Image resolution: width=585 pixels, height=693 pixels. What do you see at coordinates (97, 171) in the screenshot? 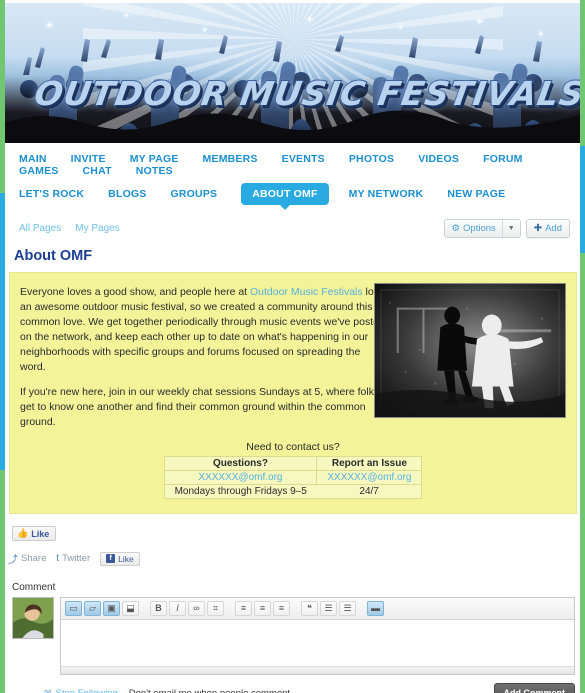
I see `nav-item-chat: CHAT` at bounding box center [97, 171].